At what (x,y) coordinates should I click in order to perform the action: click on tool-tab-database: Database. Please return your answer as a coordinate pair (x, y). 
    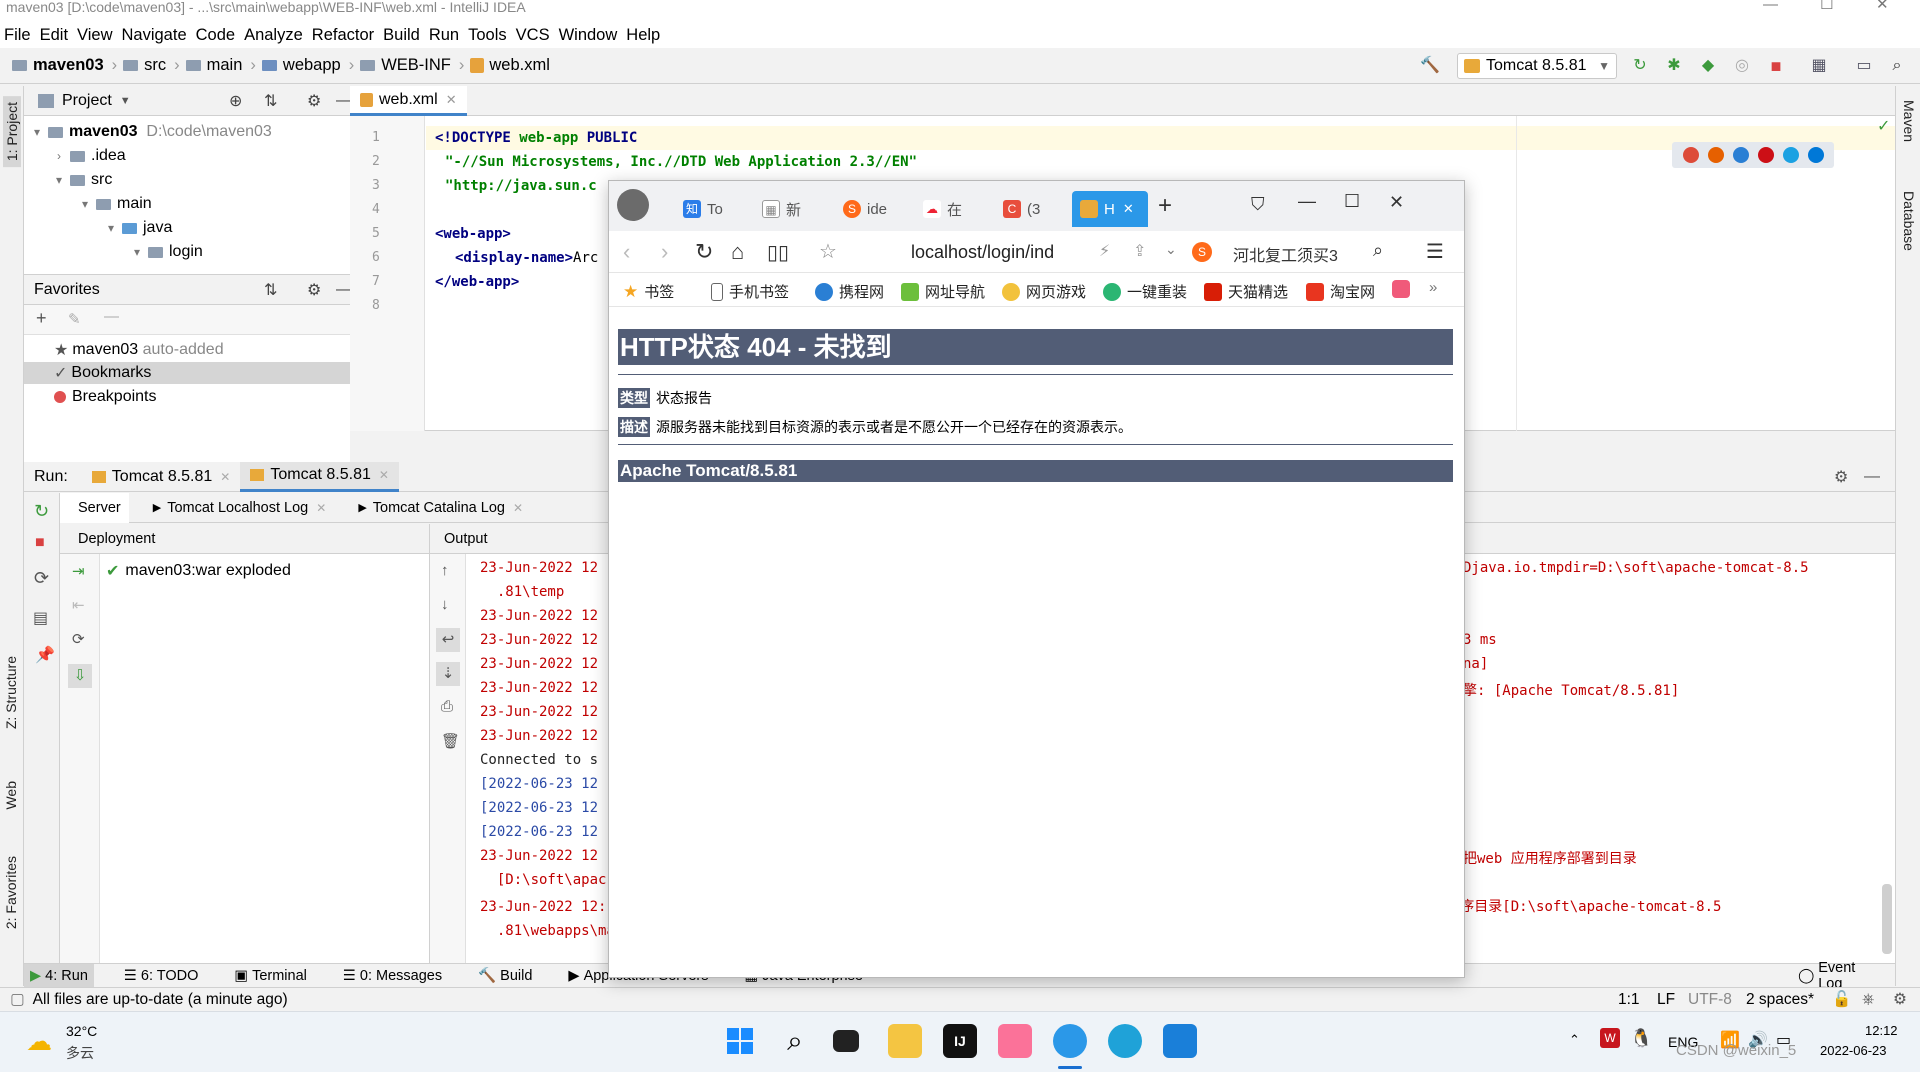
    Looking at the image, I should click on (1909, 221).